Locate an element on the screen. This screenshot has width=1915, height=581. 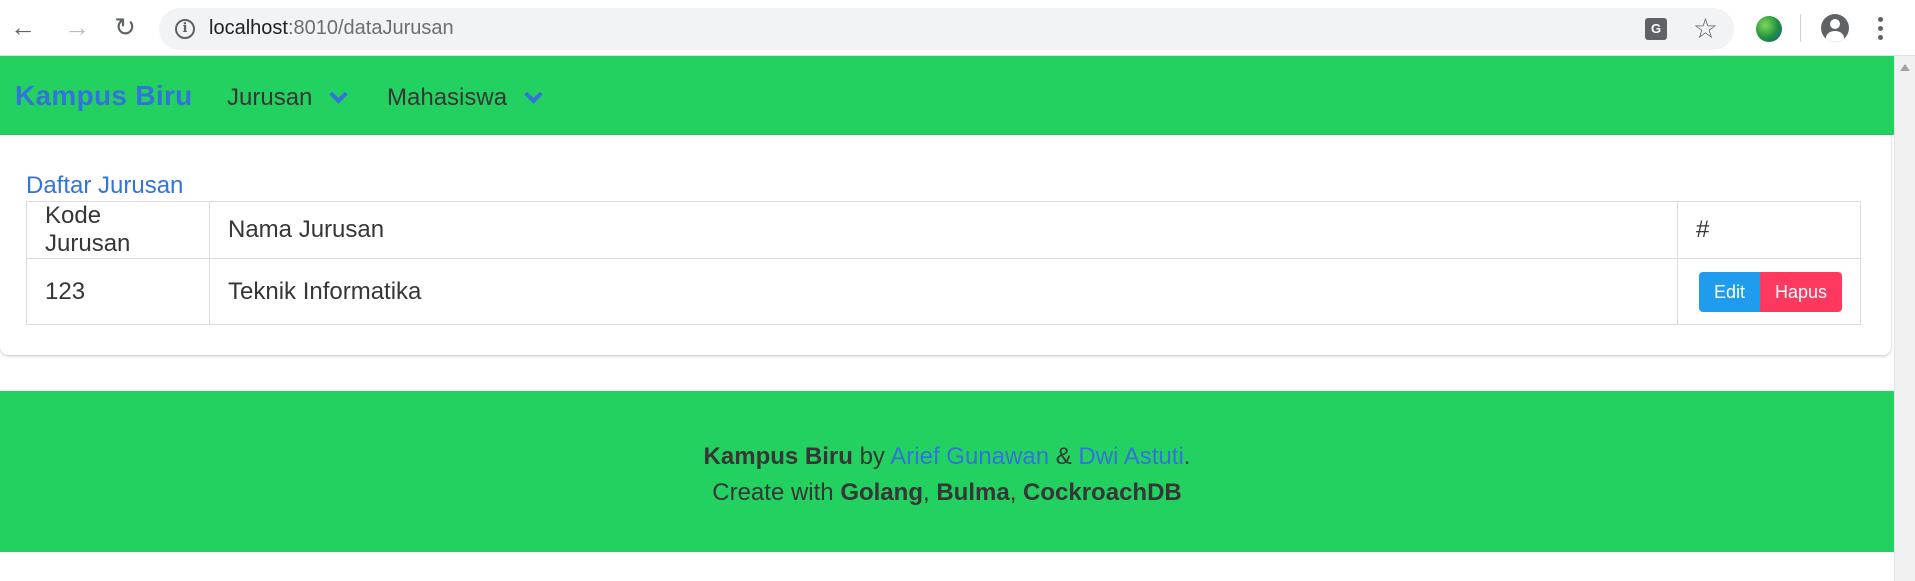
footer-create-with: Create with is located at coordinates (773, 492).